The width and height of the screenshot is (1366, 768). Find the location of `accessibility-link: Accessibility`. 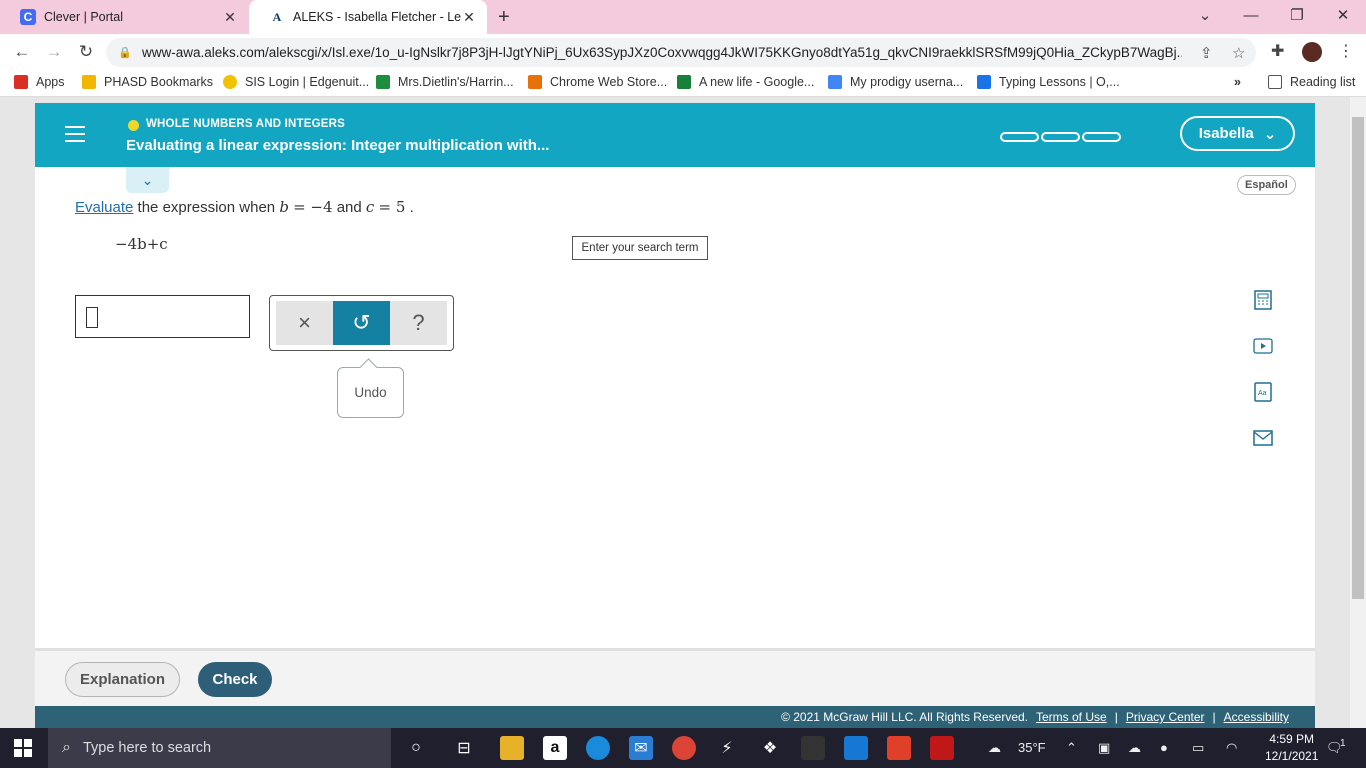

accessibility-link: Accessibility is located at coordinates (1256, 717).